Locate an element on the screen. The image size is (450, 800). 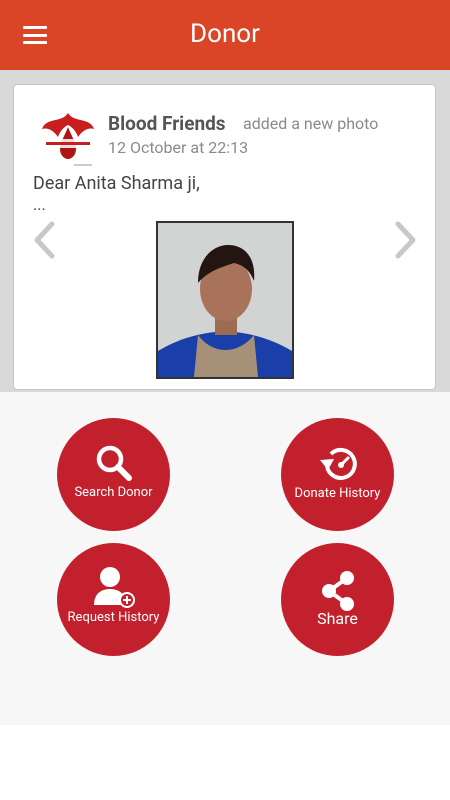
post-timestamp: 12 October at 22:13 is located at coordinates (178, 147).